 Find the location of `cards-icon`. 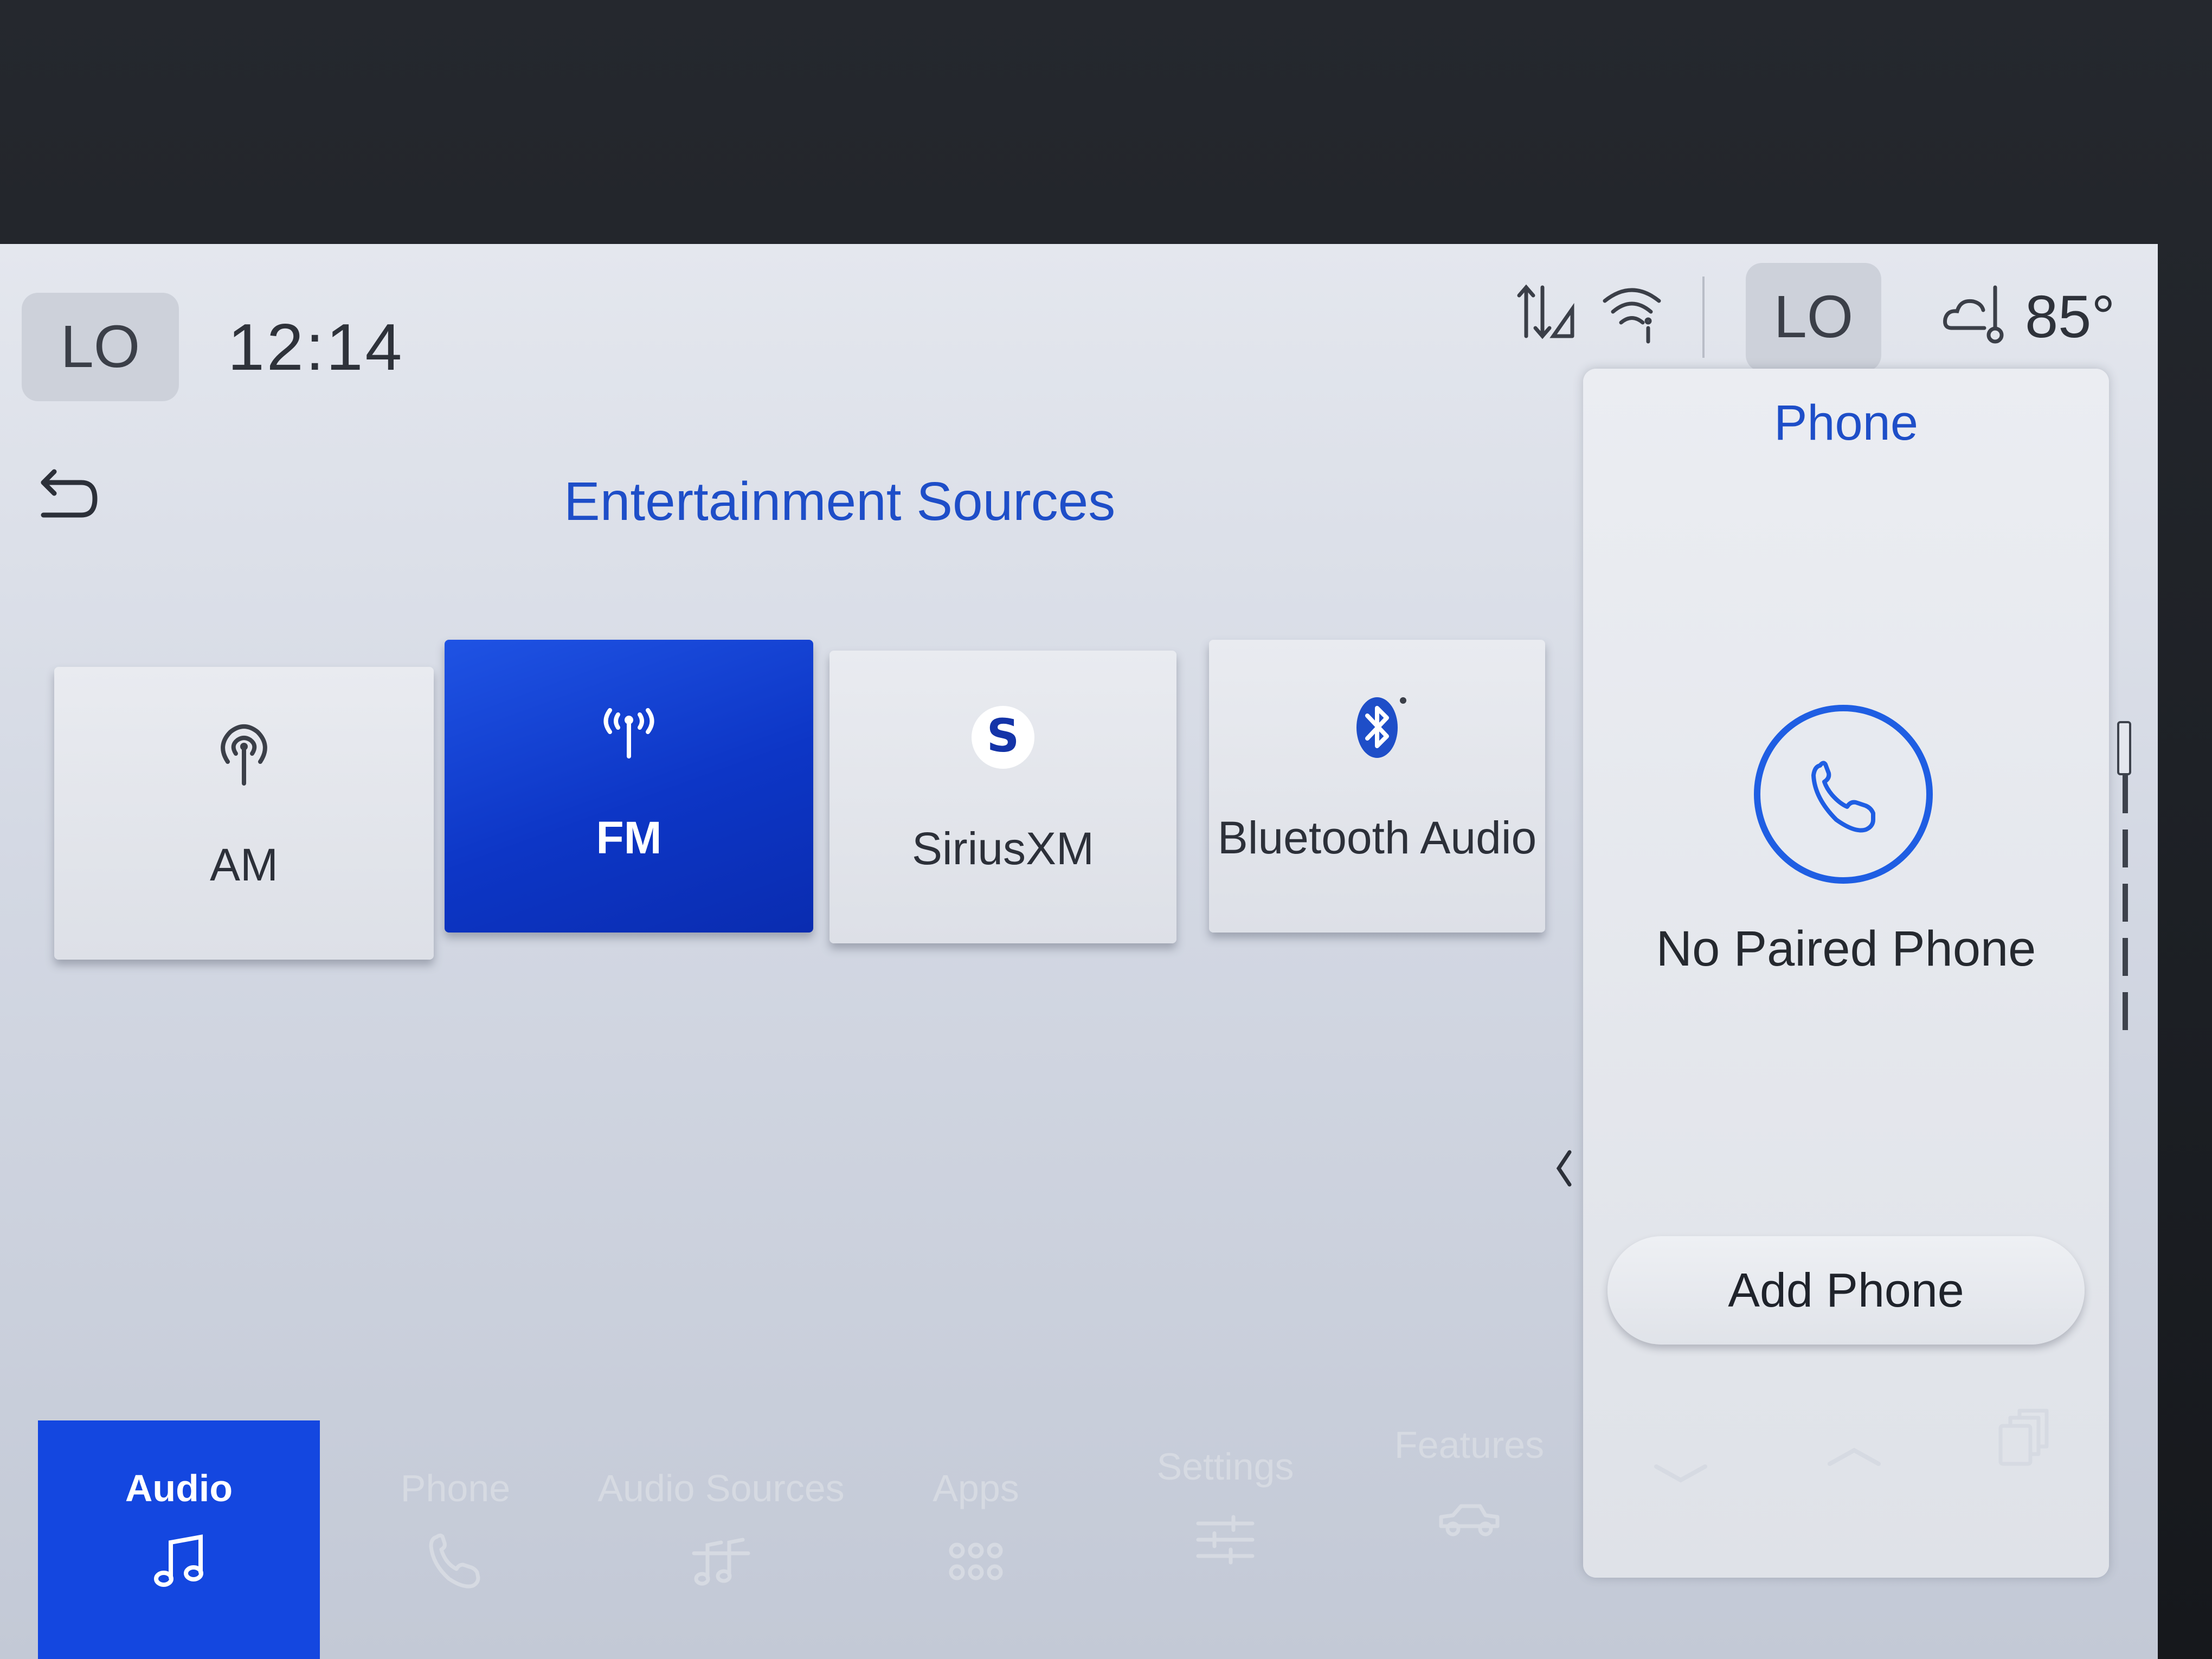

cards-icon is located at coordinates (2022, 1436).